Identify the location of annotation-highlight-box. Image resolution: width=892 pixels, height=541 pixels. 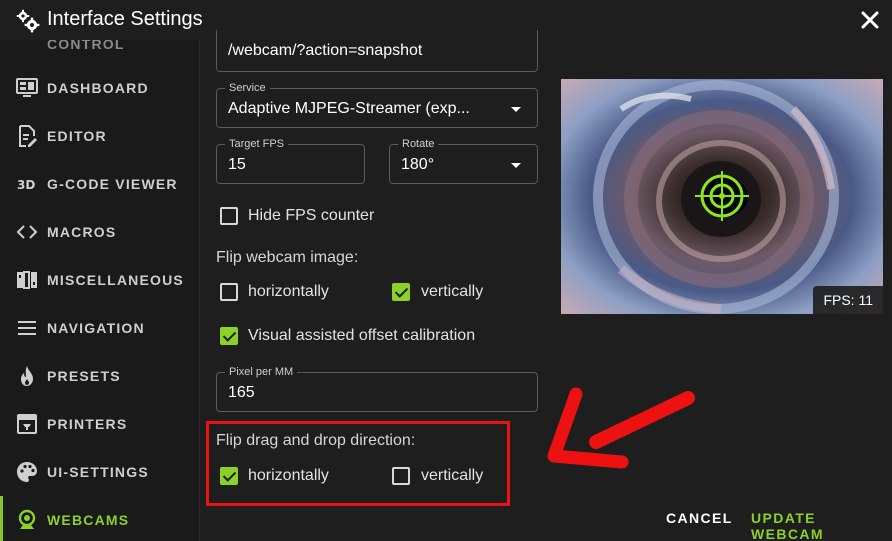
(358, 463).